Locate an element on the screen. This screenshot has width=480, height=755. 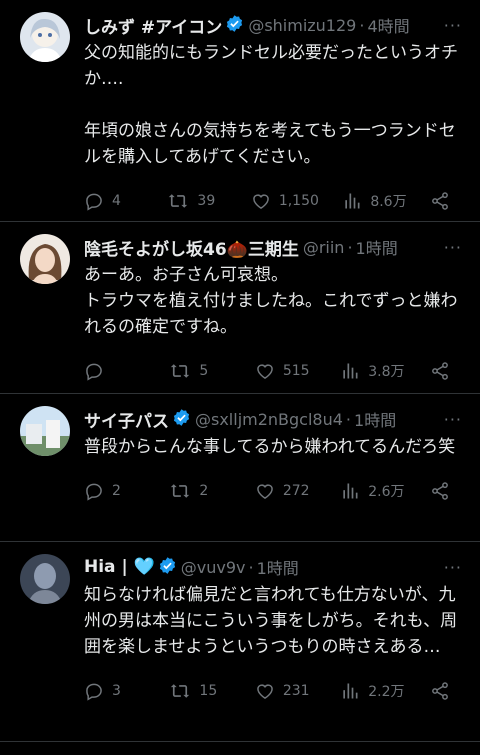
reply-count: 3 is located at coordinates (116, 691).